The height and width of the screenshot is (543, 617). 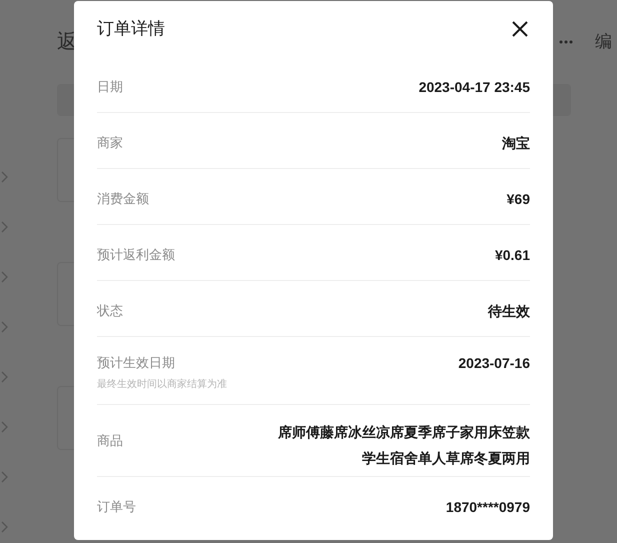 I want to click on field-value: ¥0.61, so click(x=512, y=255).